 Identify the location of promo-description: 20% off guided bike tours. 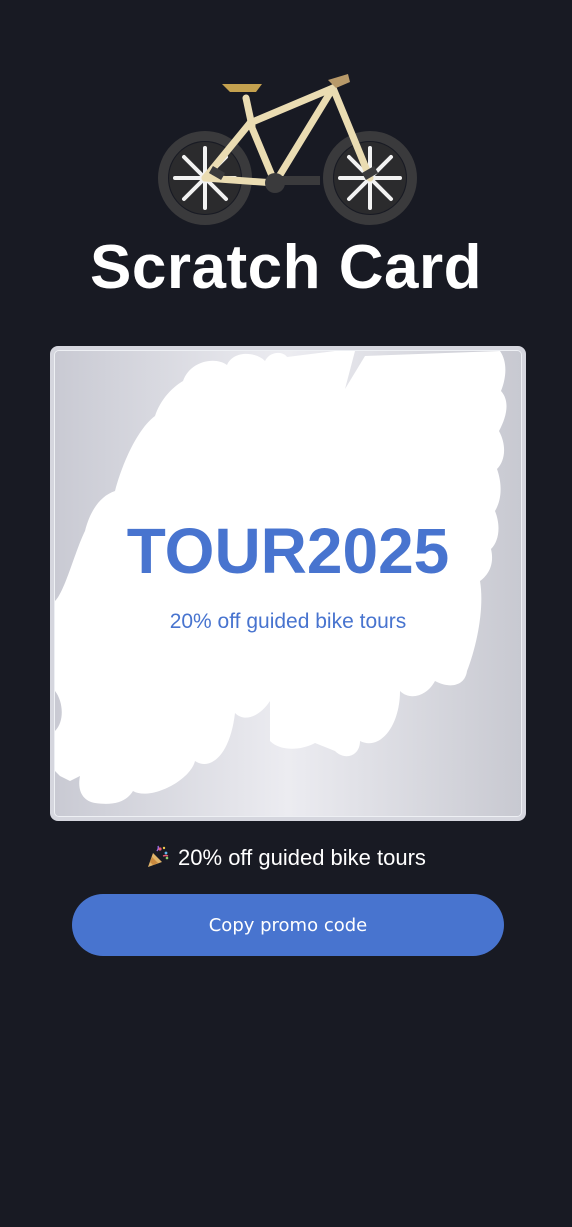
(288, 621).